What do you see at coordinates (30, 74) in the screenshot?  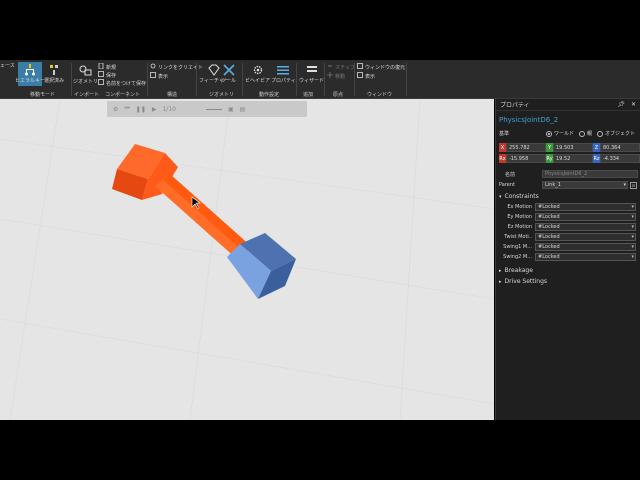 I see `hierarchy-button: ヒエラルキー` at bounding box center [30, 74].